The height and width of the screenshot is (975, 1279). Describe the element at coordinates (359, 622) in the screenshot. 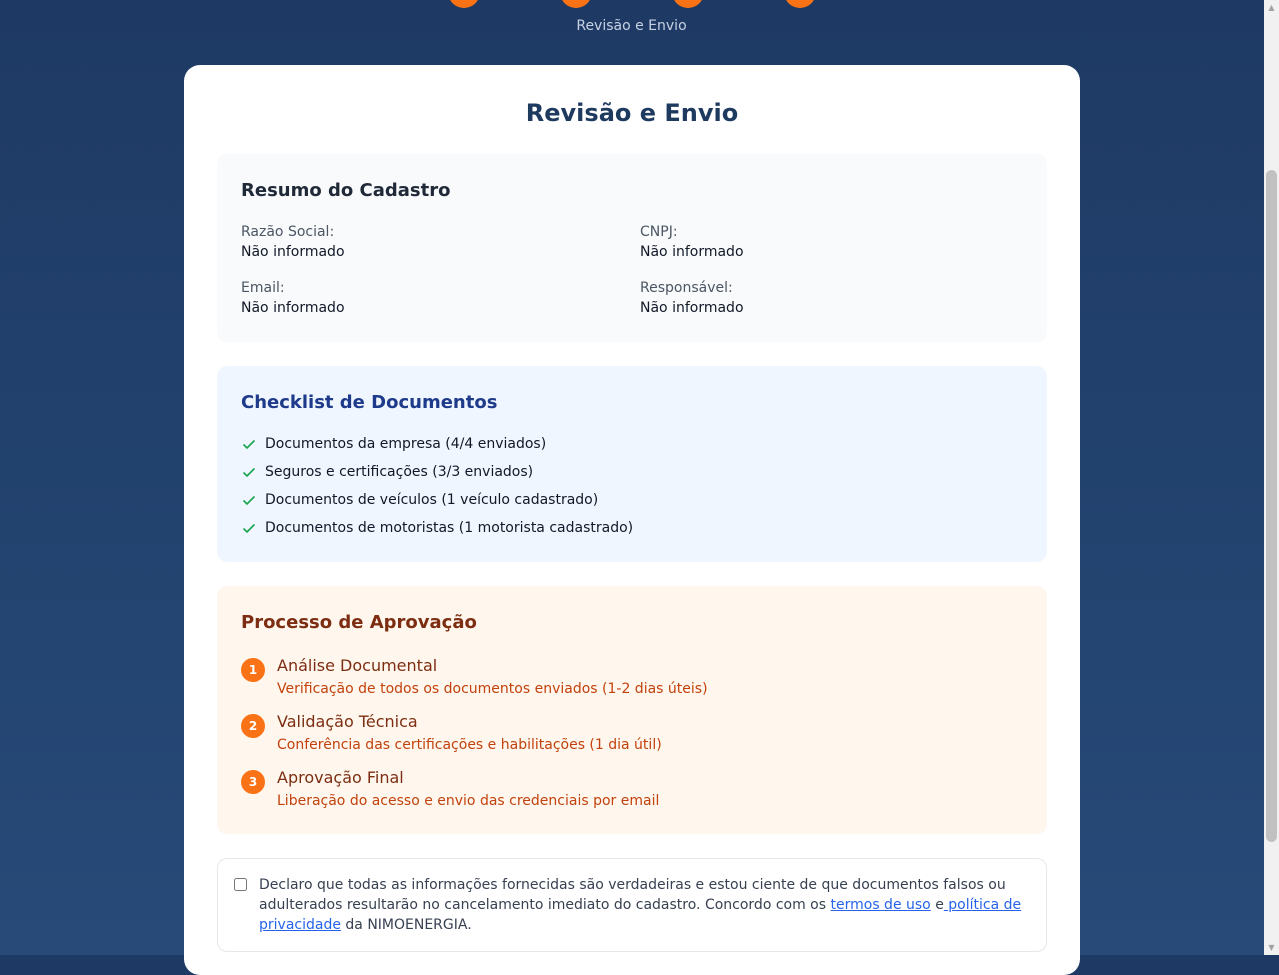

I see `approval-title: Processo de Aprovação` at that location.